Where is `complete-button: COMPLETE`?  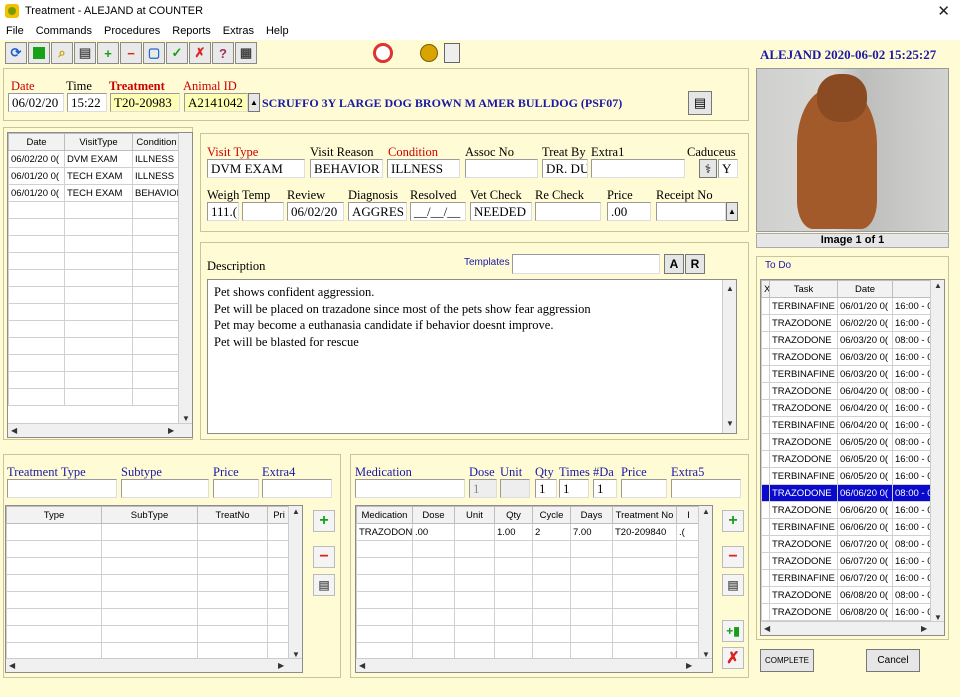 complete-button: COMPLETE is located at coordinates (787, 660).